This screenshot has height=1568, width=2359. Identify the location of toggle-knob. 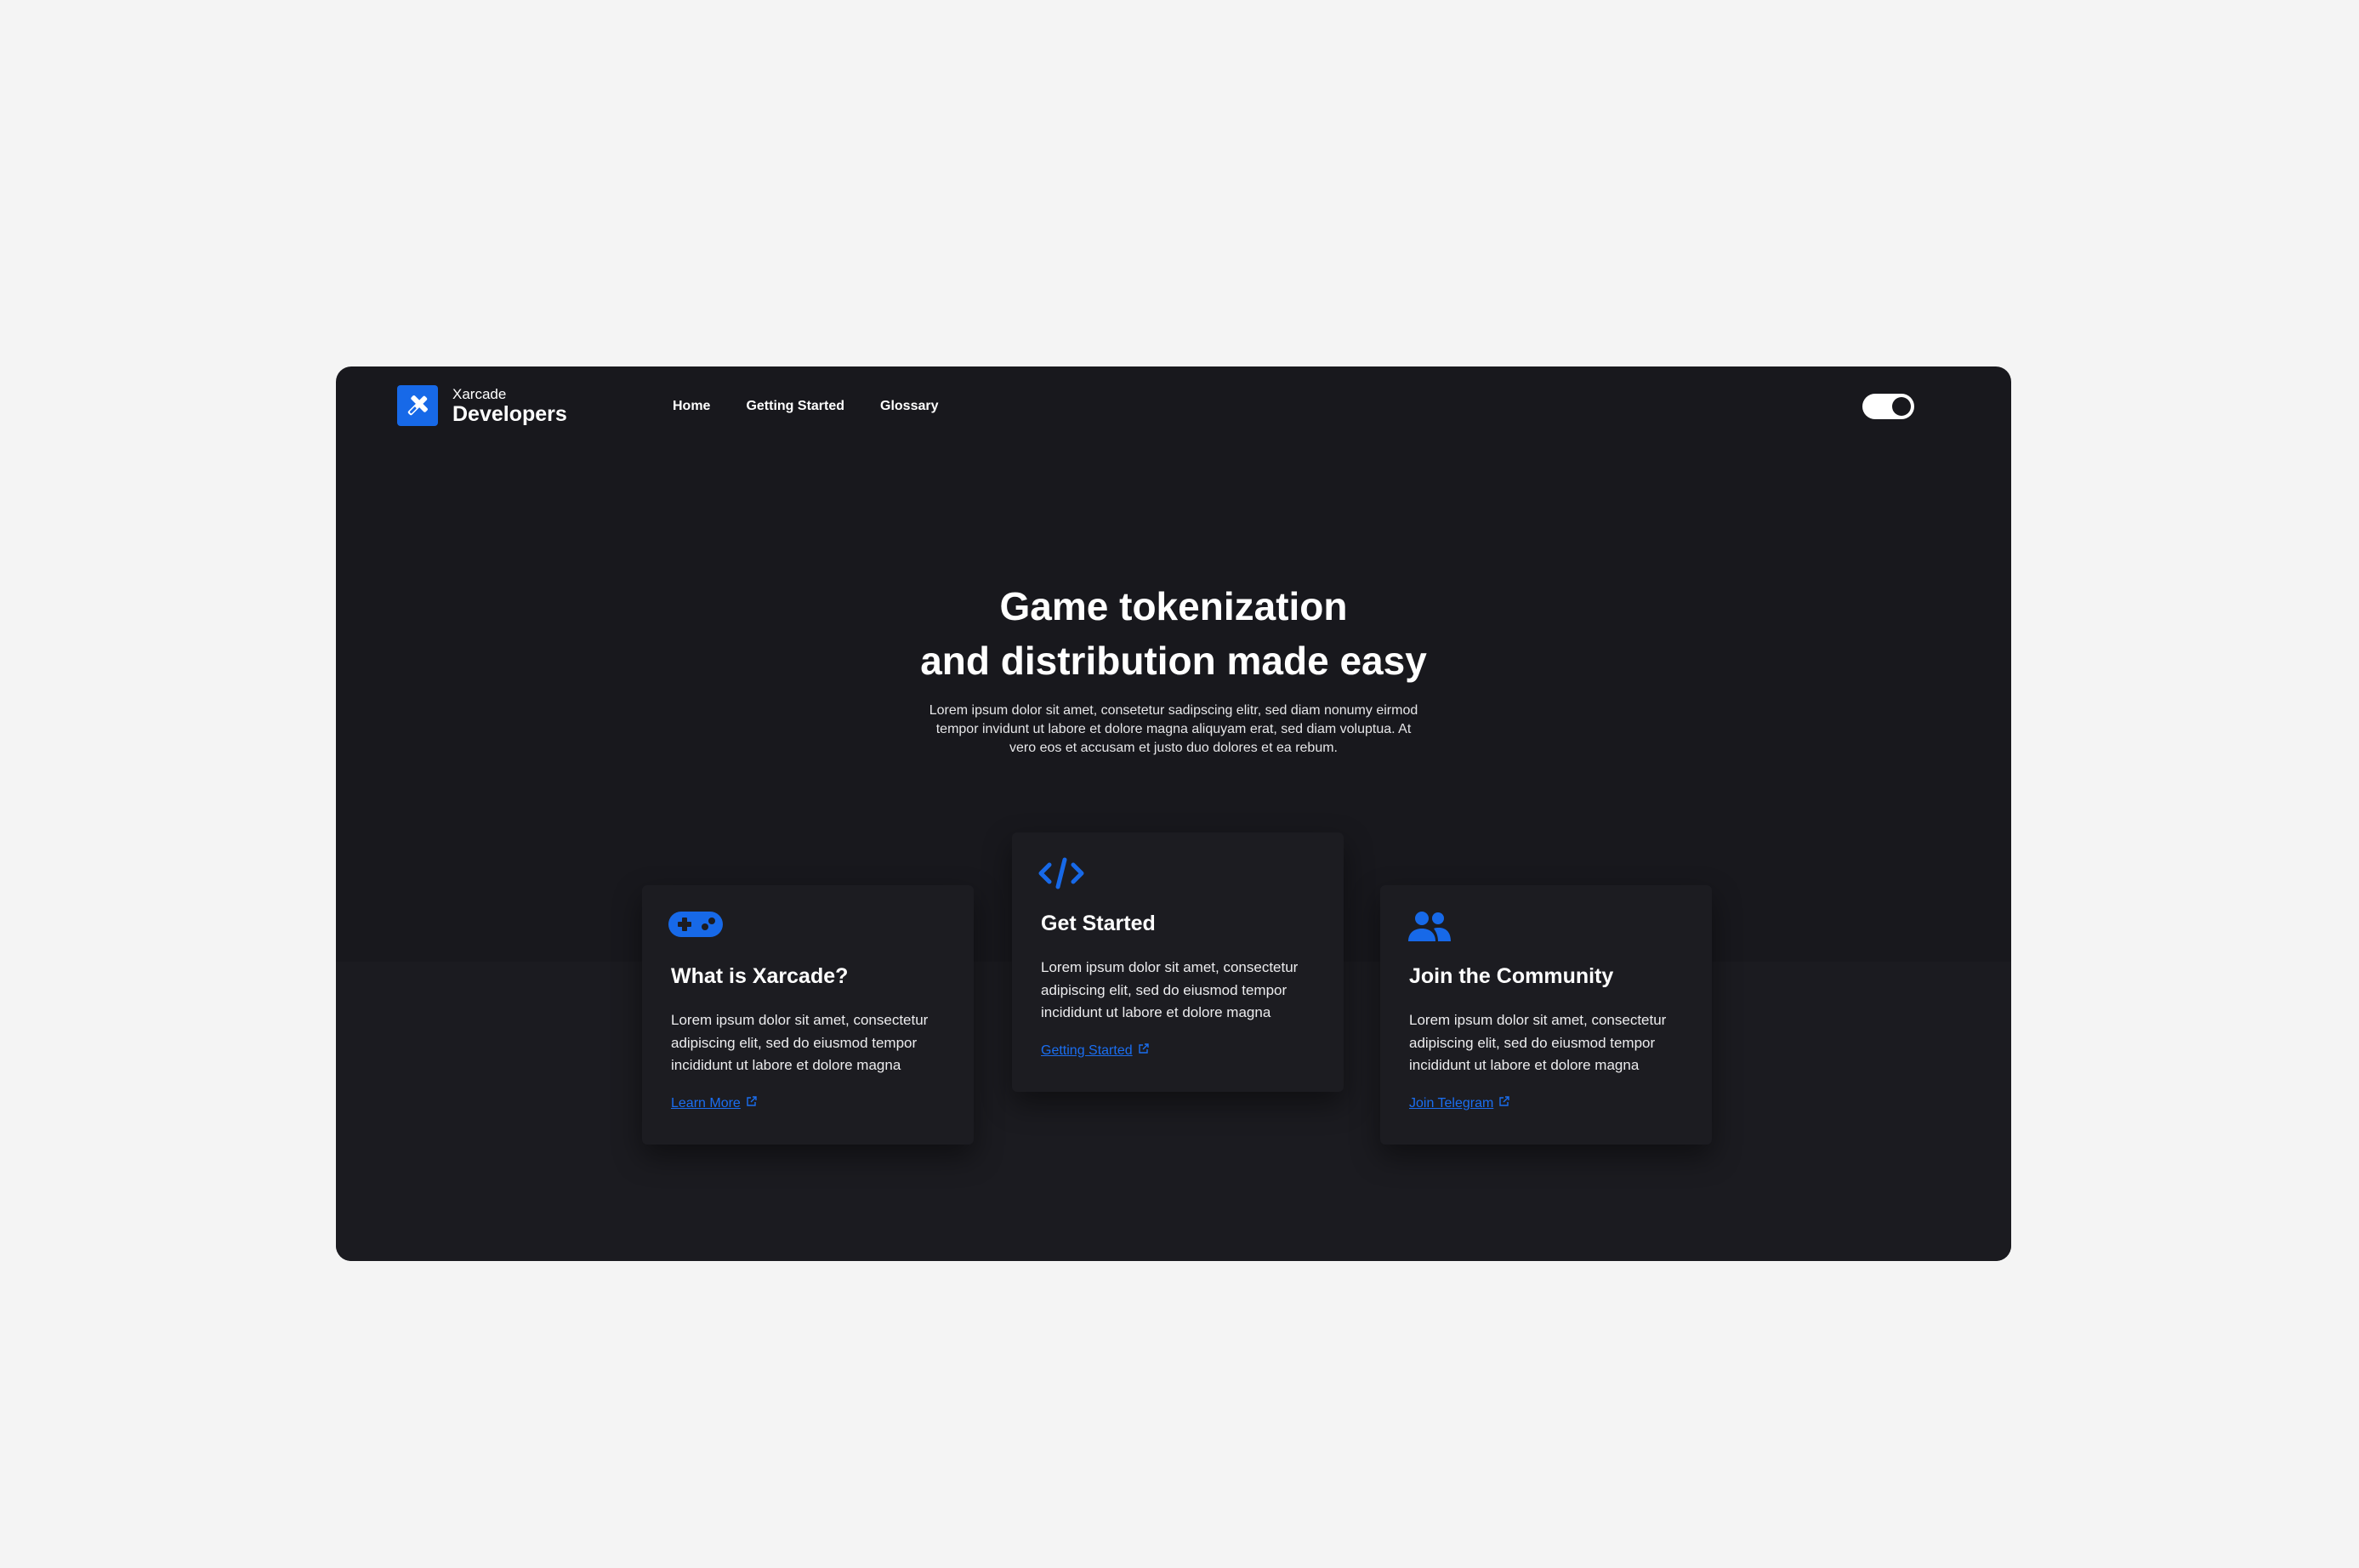
(1901, 406).